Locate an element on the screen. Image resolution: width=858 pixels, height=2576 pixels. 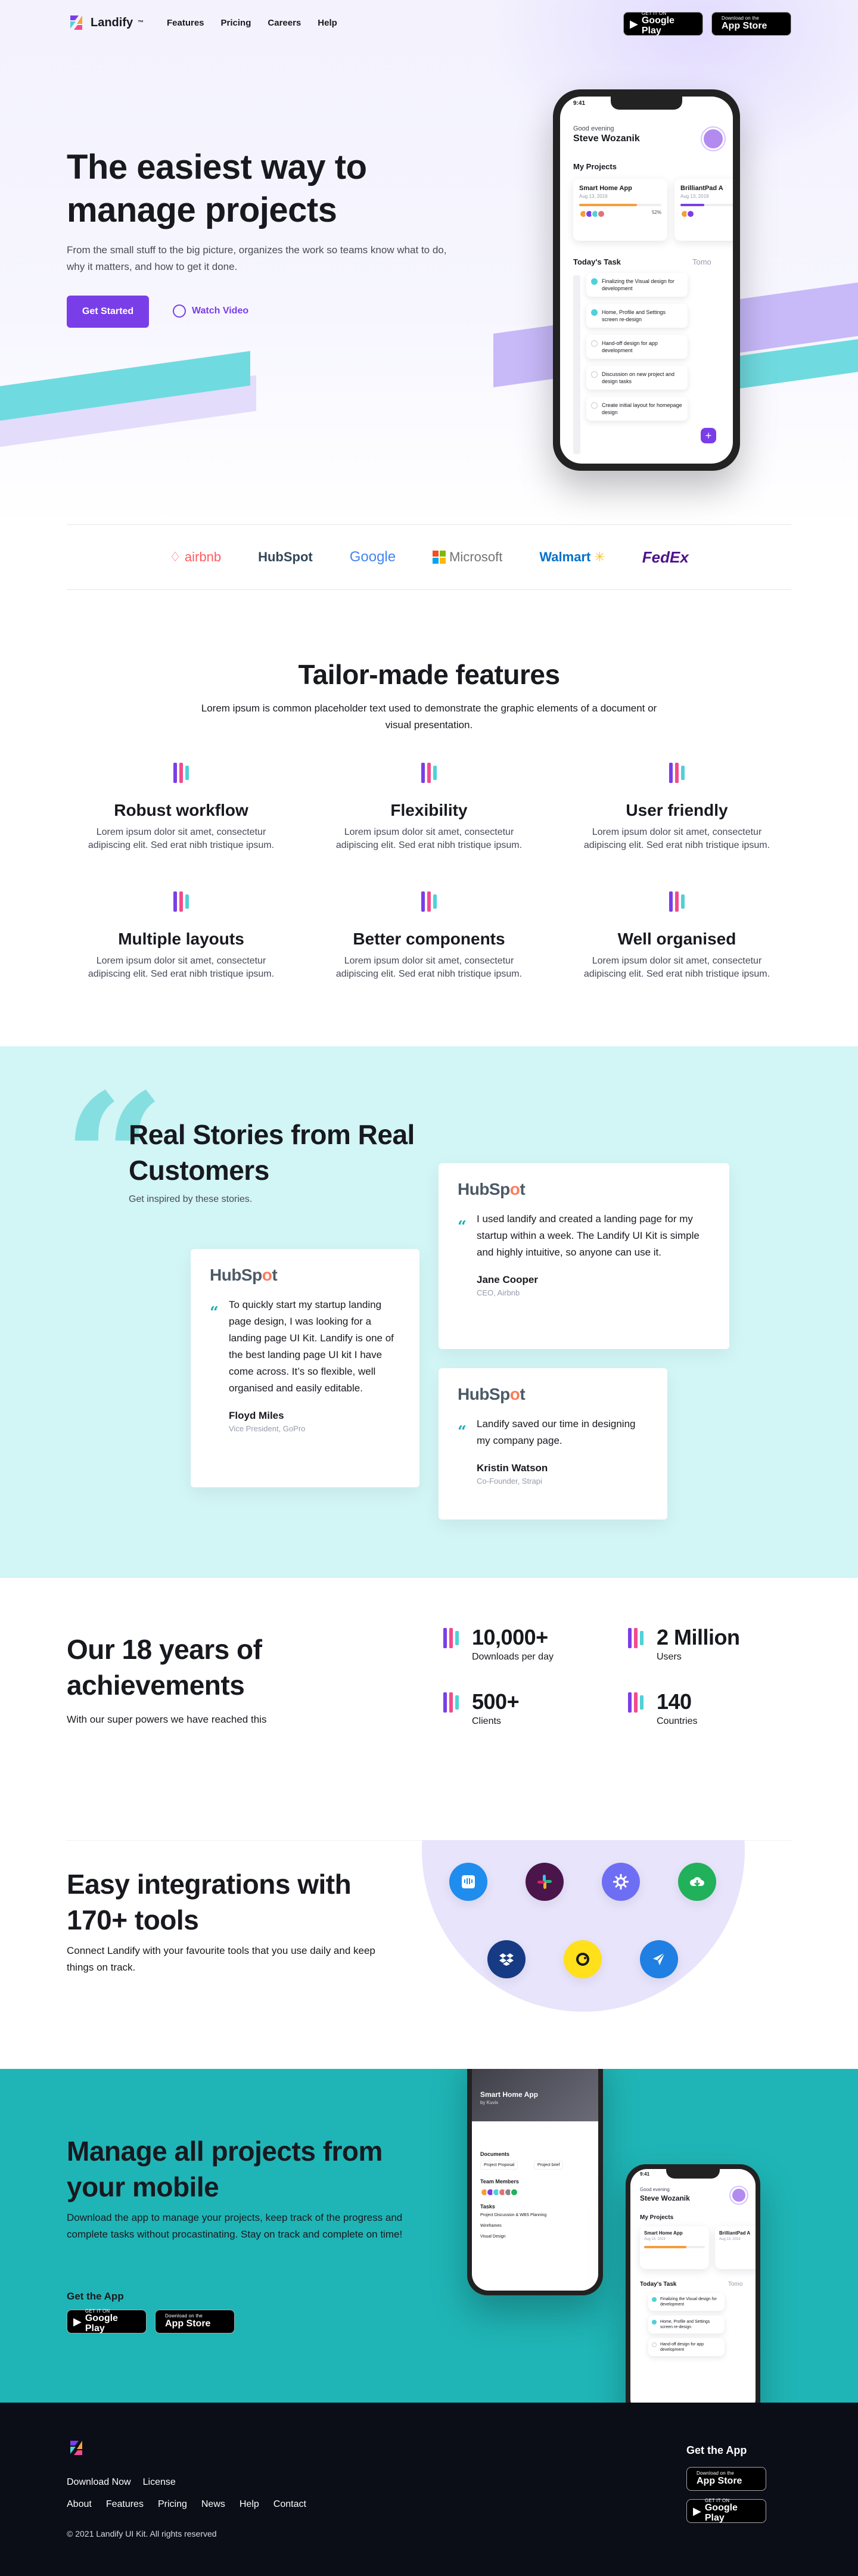
watch-video-button: Watch Video is located at coordinates (210, 311).